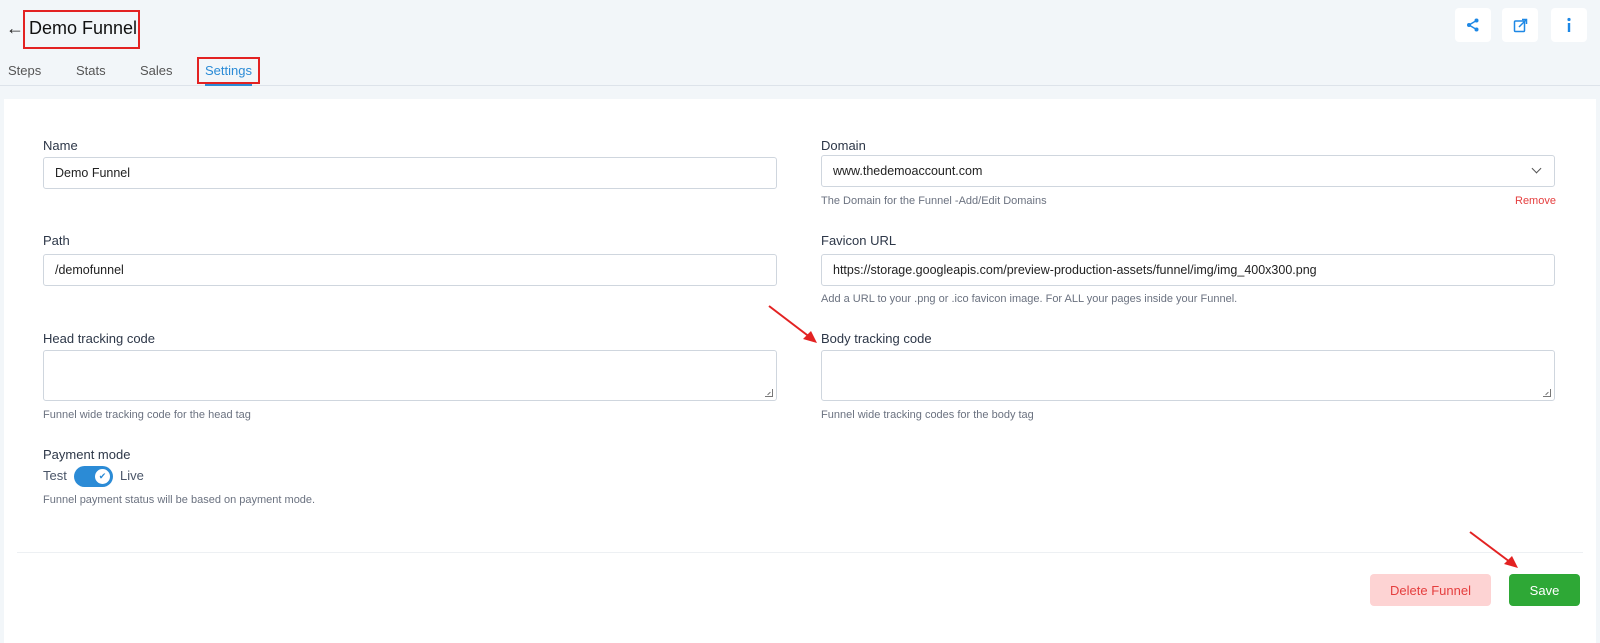 The image size is (1600, 643). Describe the element at coordinates (1544, 590) in the screenshot. I see `save-button: Save` at that location.